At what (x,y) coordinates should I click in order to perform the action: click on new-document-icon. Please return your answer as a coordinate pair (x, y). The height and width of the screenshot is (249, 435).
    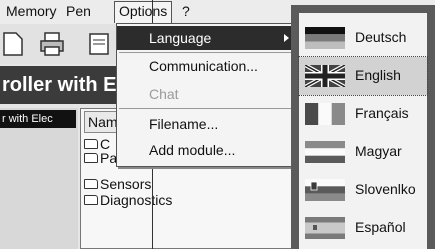
    Looking at the image, I should click on (14, 44).